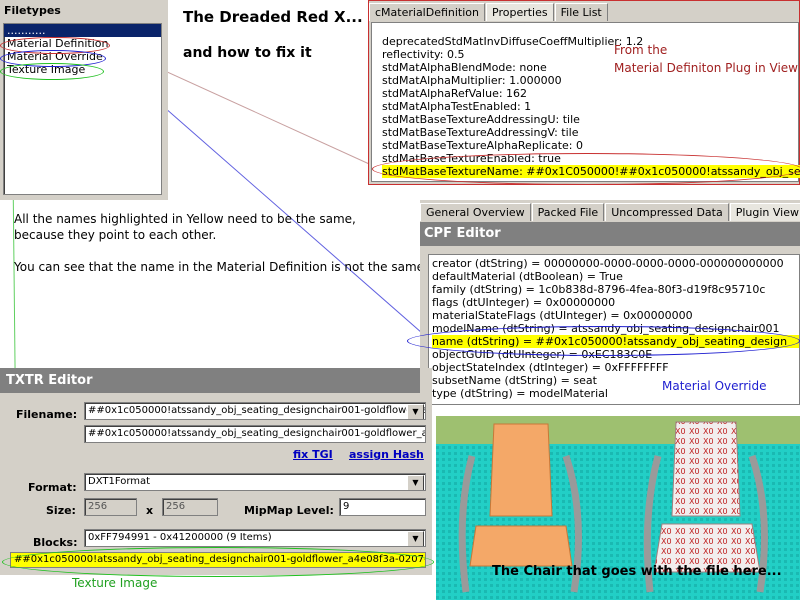 Image resolution: width=800 pixels, height=600 pixels. What do you see at coordinates (482, 145) in the screenshot?
I see `property-line: stdMatBaseTextureAlphaReplicate: 0` at bounding box center [482, 145].